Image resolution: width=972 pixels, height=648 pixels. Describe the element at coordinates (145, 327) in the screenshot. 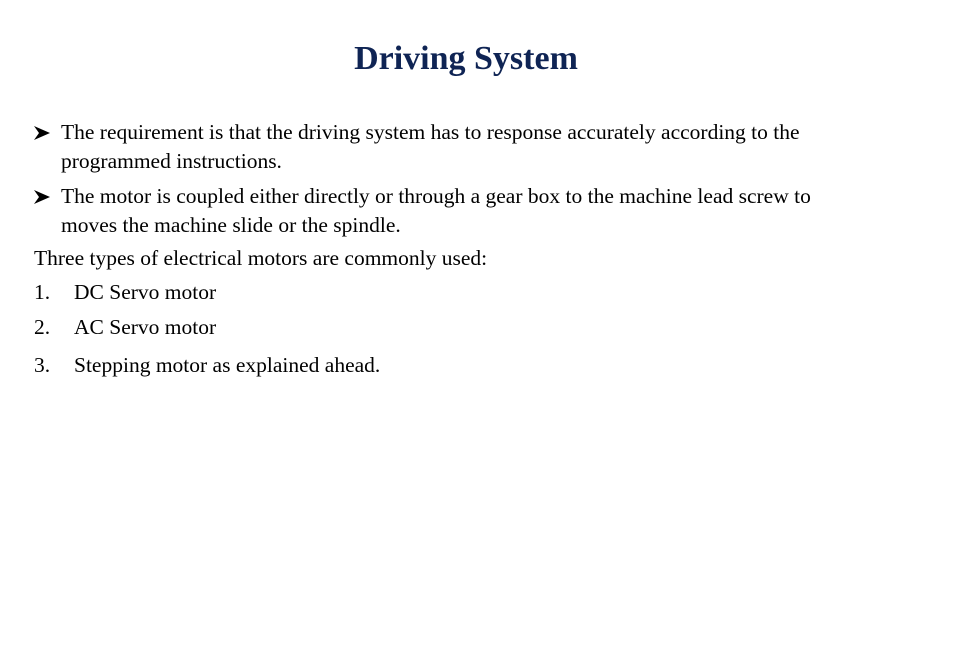

I see `motor-type-label: AC Servo motor` at that location.